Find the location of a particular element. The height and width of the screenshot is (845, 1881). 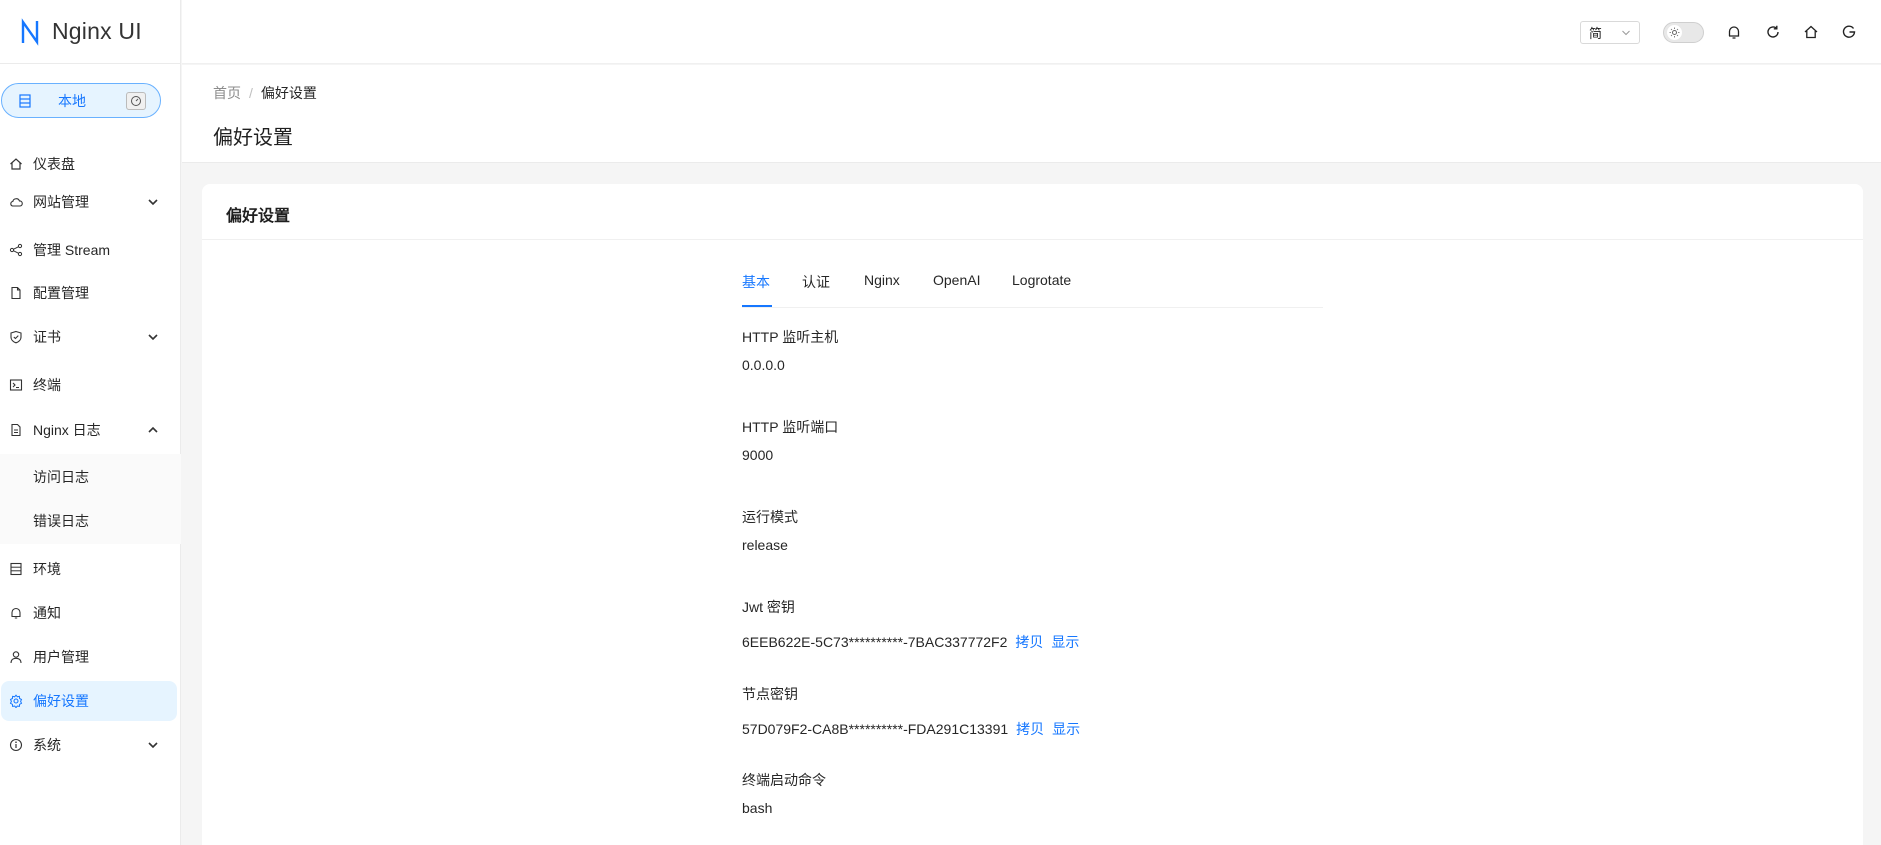

field-value: 57D079F2-CA8B**********-FDA291C13391 is located at coordinates (875, 729).